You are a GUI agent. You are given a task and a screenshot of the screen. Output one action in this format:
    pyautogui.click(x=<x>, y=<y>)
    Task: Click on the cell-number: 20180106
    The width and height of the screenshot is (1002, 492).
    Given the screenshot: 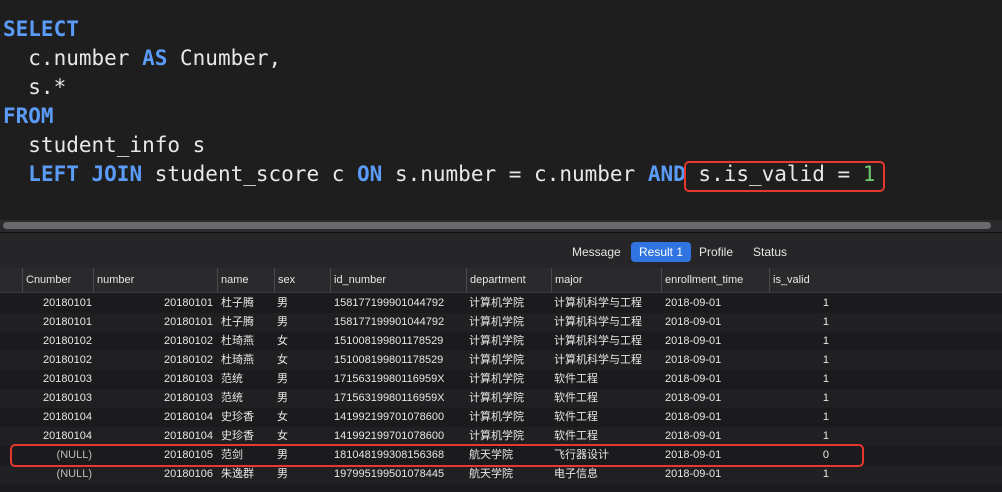 What is the action you would take?
    pyautogui.click(x=153, y=474)
    